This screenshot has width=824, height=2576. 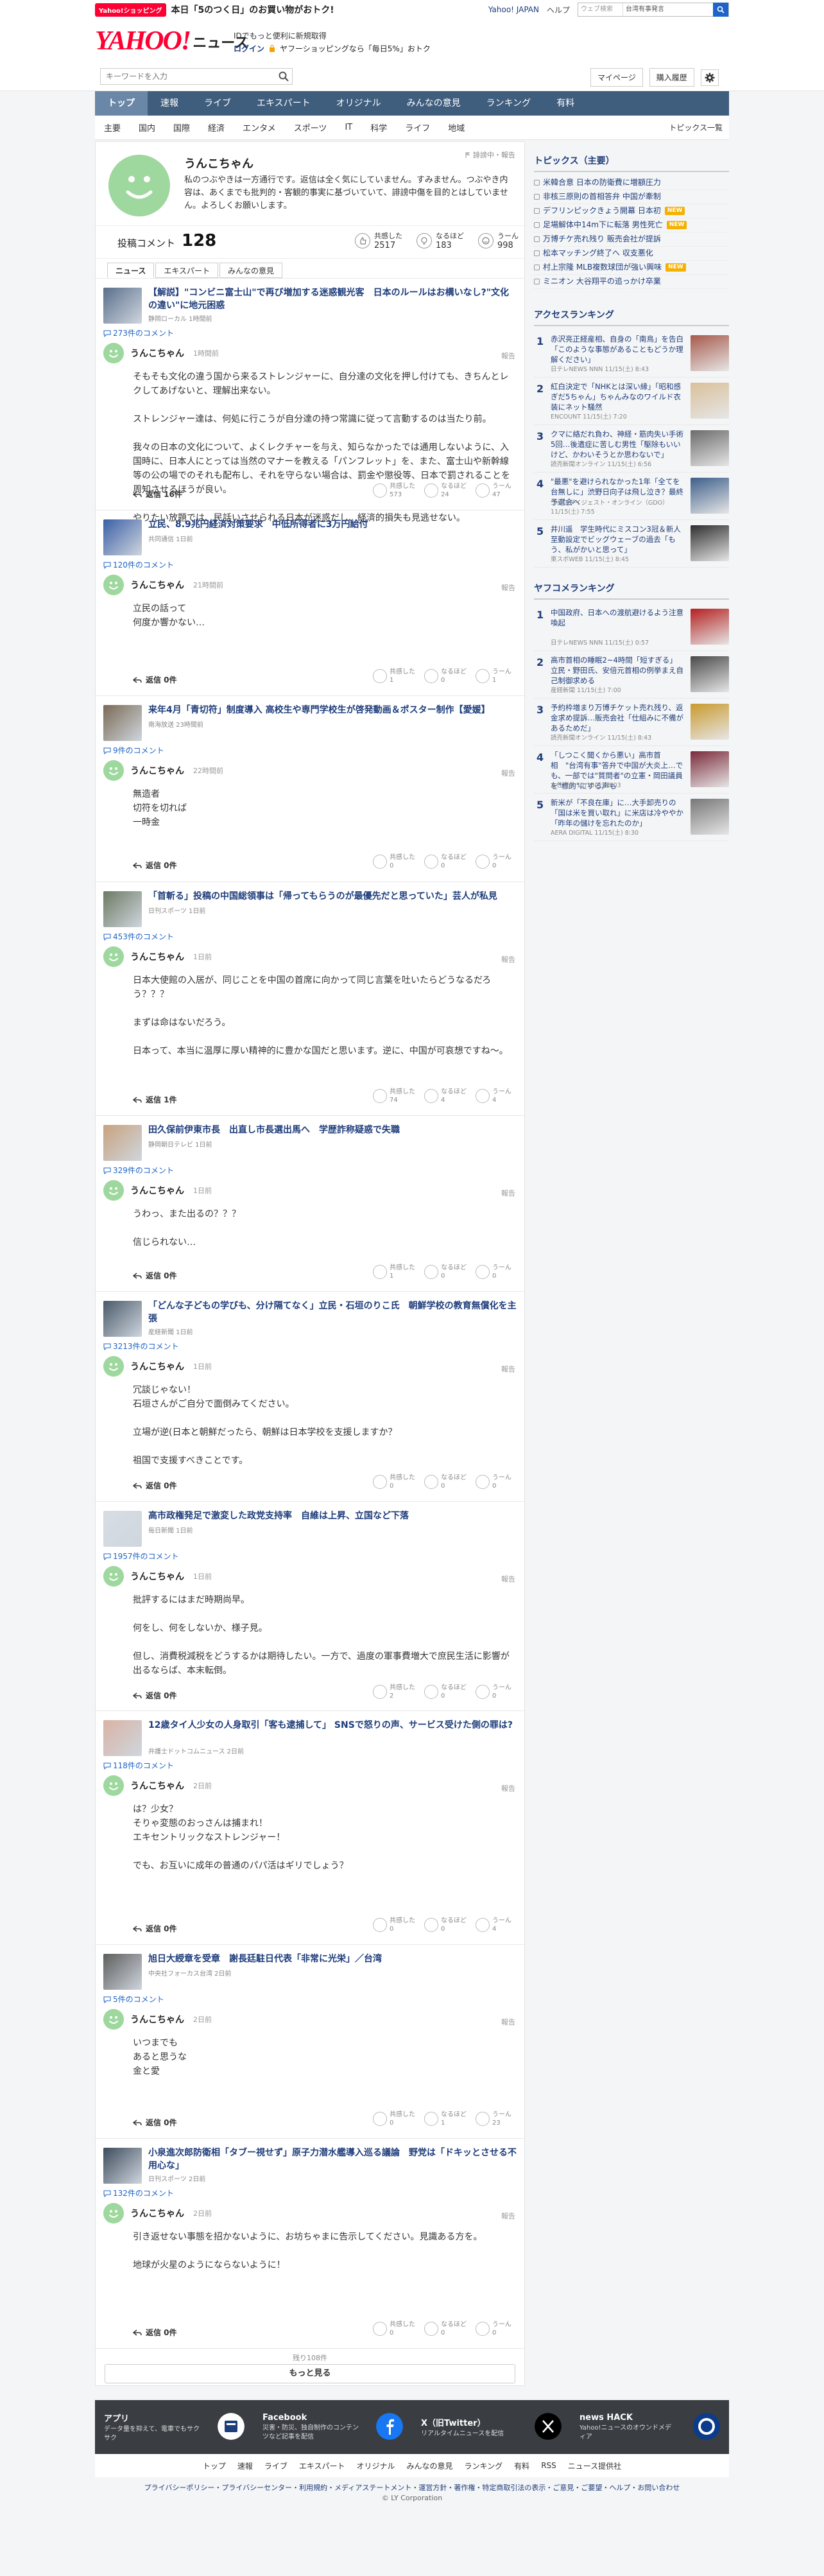 I want to click on reaction-hmm-button: うーん 1, so click(x=493, y=676).